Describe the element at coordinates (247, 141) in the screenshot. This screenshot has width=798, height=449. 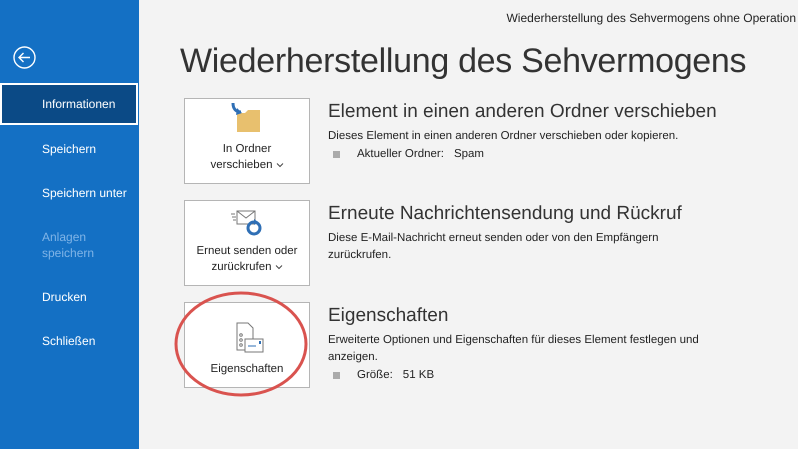
I see `action-button: In Ordner verschieben` at that location.